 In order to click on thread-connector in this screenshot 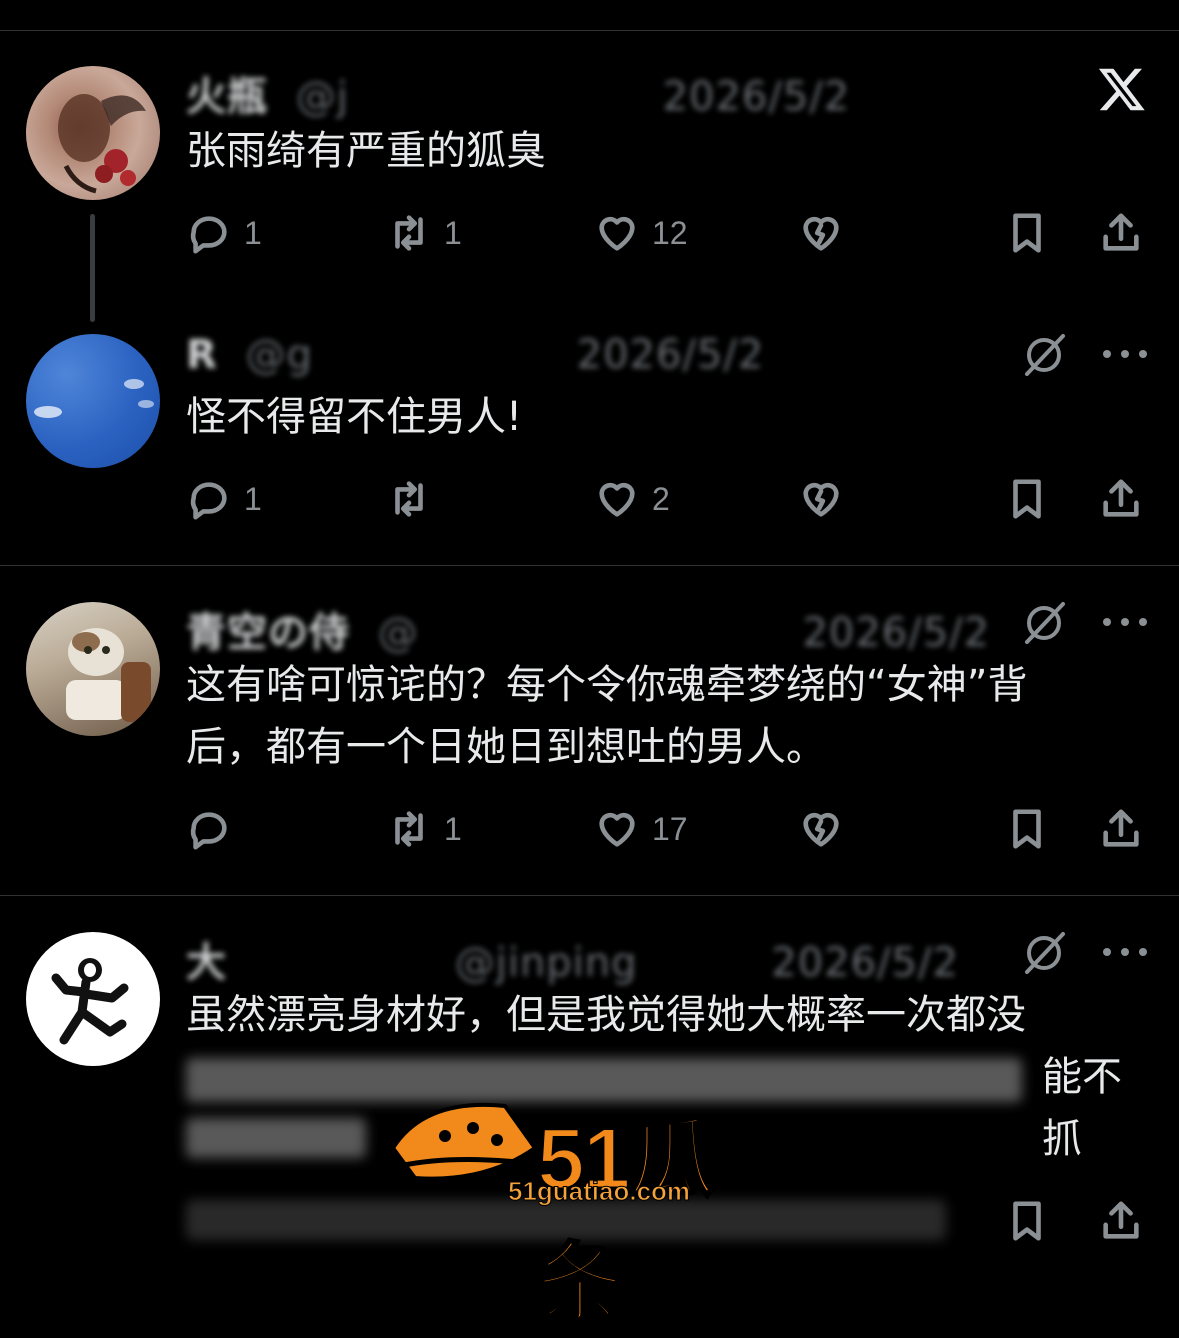, I will do `click(92, 268)`.